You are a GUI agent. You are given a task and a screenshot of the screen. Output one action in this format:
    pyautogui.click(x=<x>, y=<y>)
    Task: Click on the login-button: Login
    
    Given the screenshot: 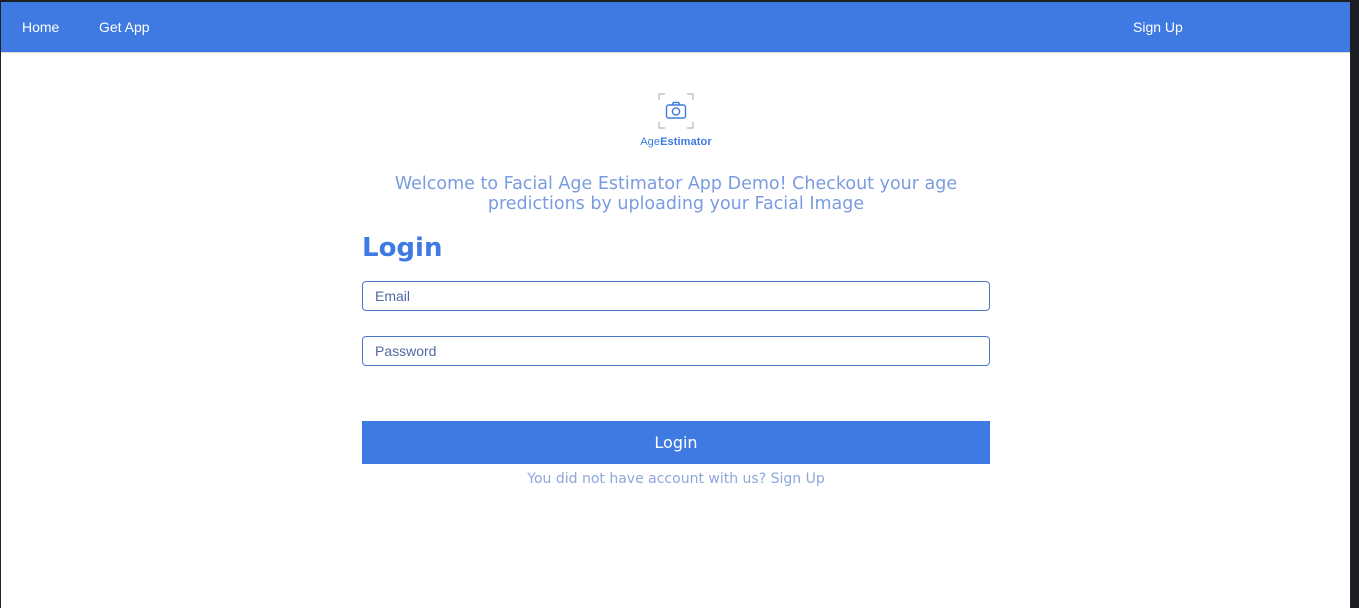 What is the action you would take?
    pyautogui.click(x=676, y=442)
    